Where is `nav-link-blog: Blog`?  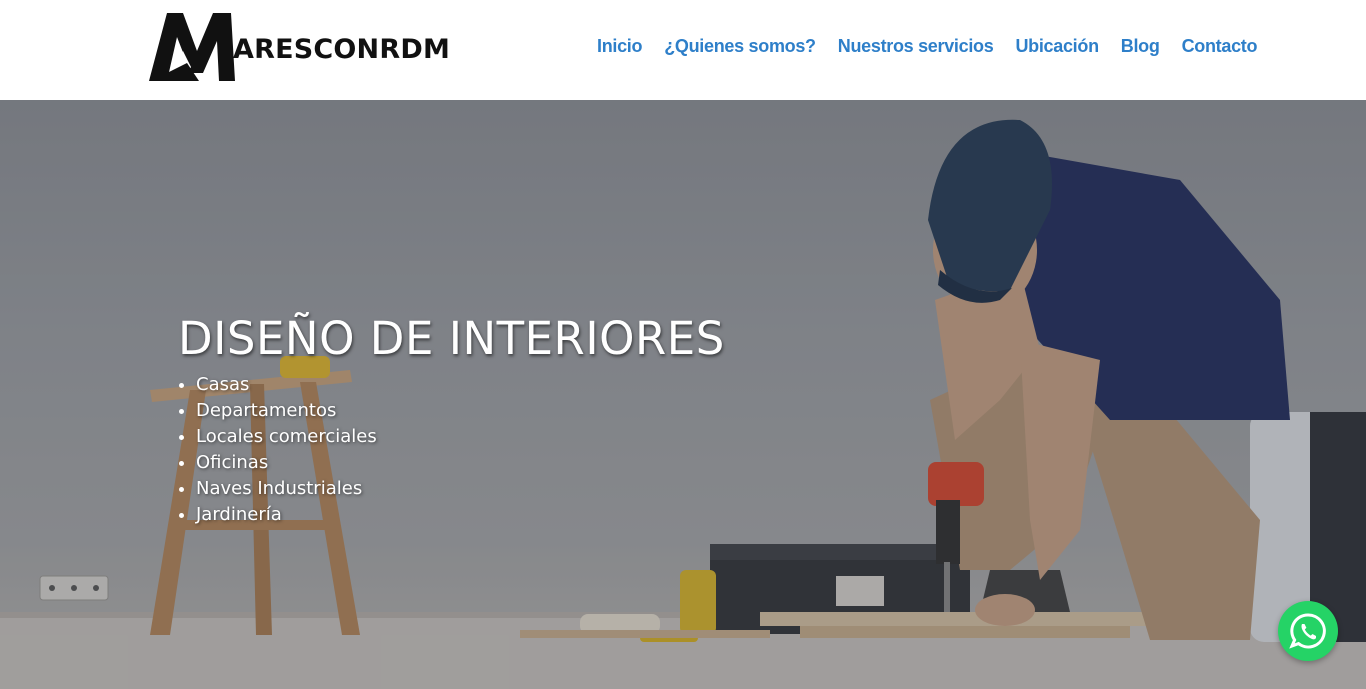 nav-link-blog: Blog is located at coordinates (1140, 46).